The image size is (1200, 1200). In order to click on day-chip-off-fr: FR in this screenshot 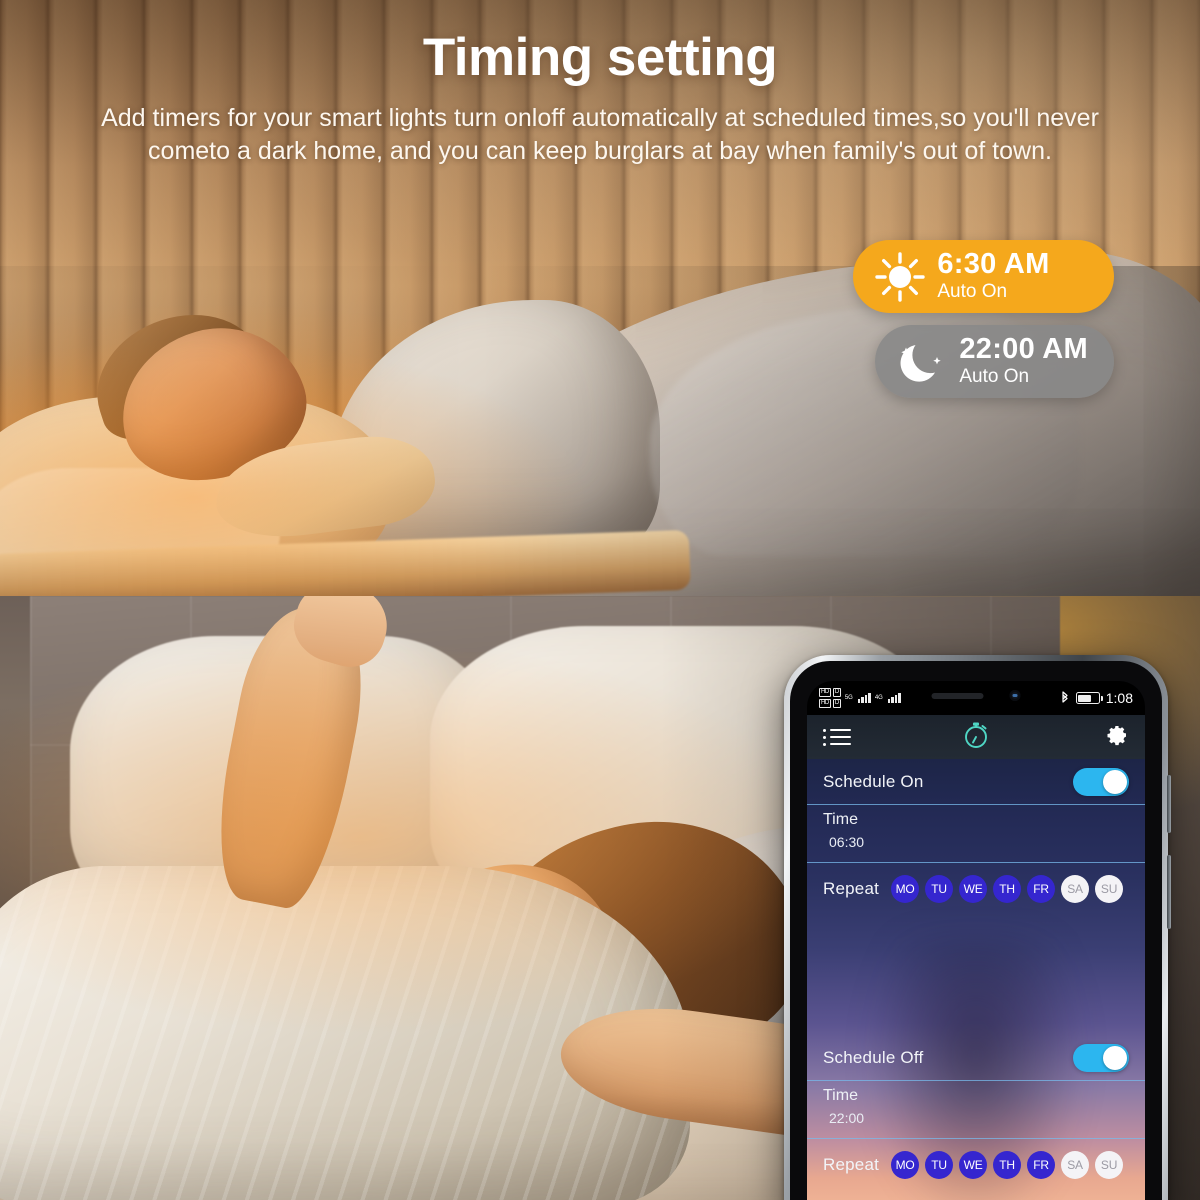, I will do `click(1041, 1165)`.